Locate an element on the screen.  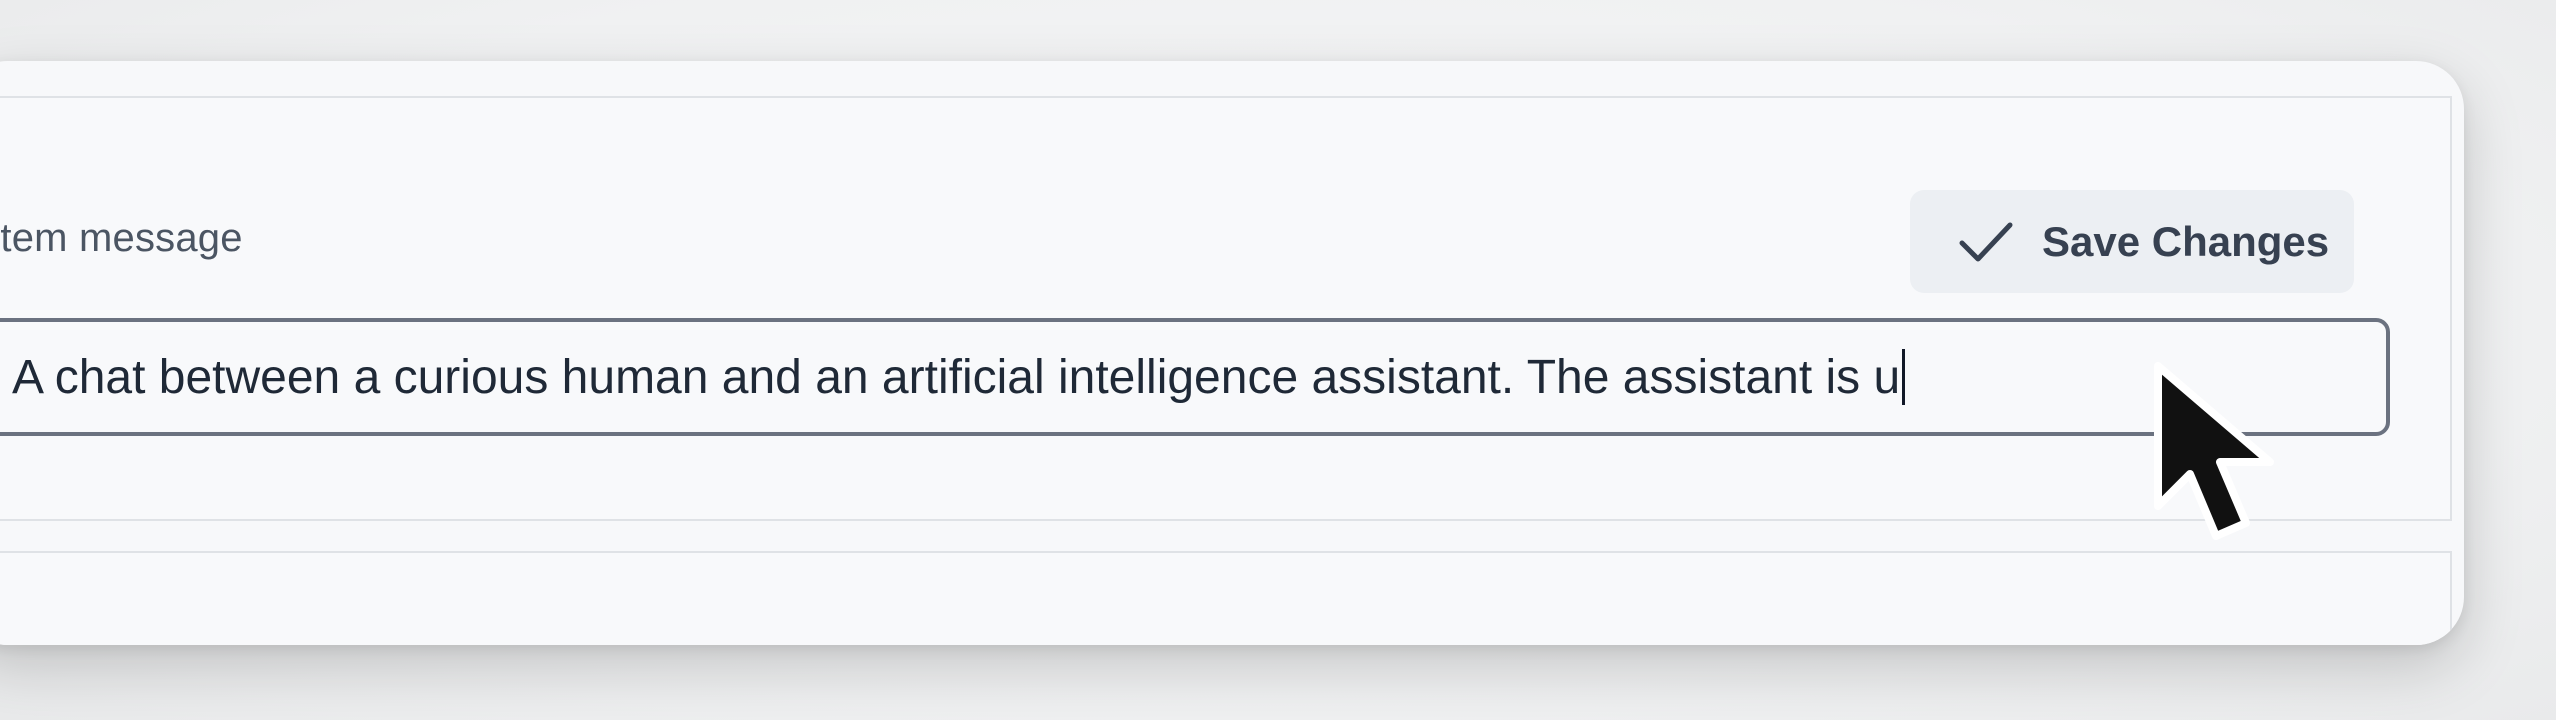
save-changes-button: Save Changes is located at coordinates (2132, 241).